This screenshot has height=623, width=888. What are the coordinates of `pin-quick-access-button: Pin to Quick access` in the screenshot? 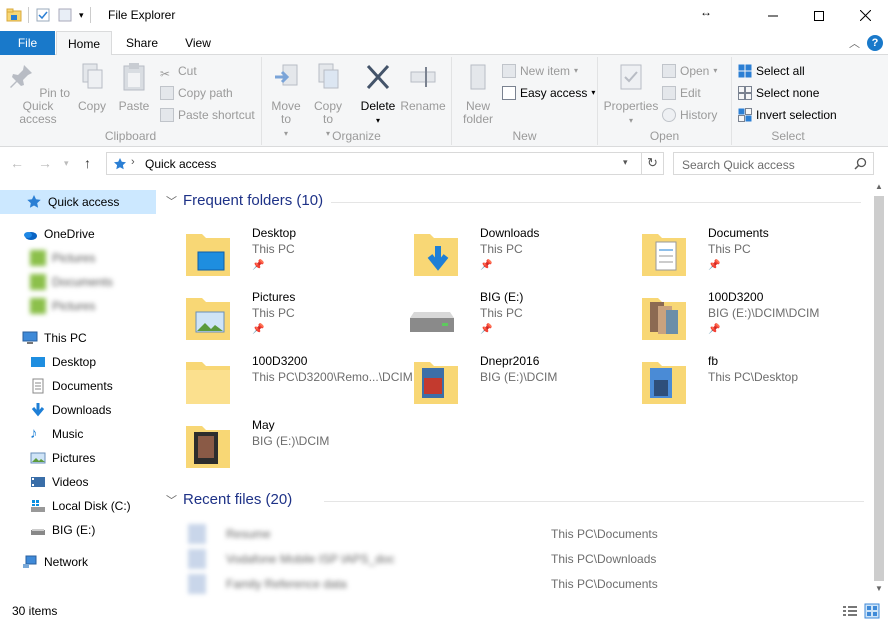 It's located at (38, 93).